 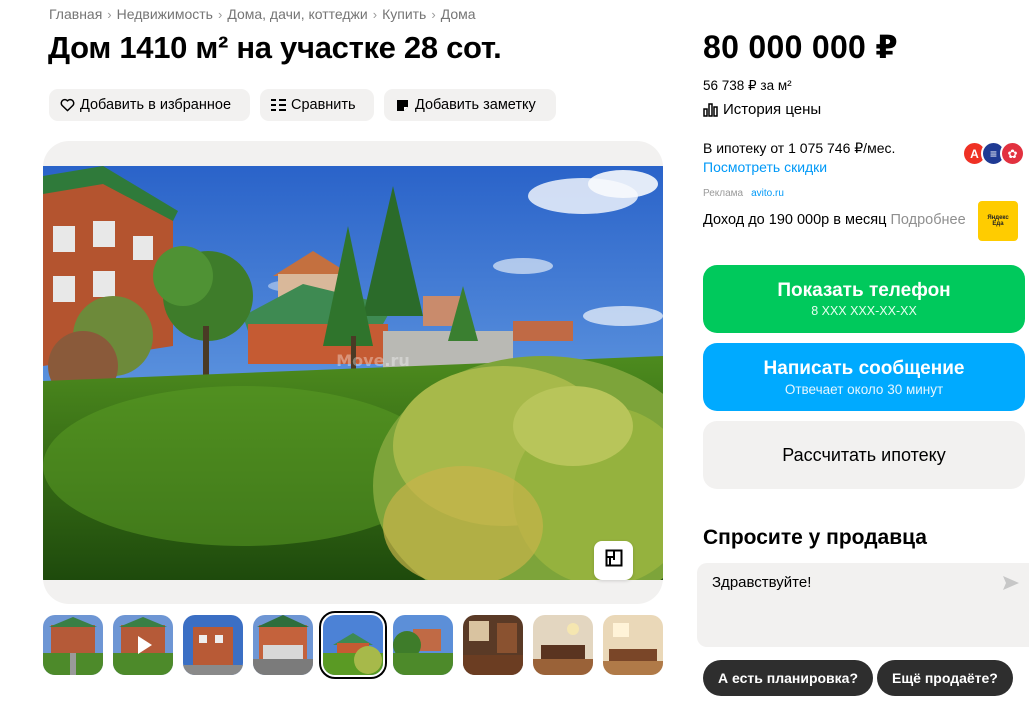 I want to click on breadcrumb-item-homes: Дома, so click(x=458, y=14).